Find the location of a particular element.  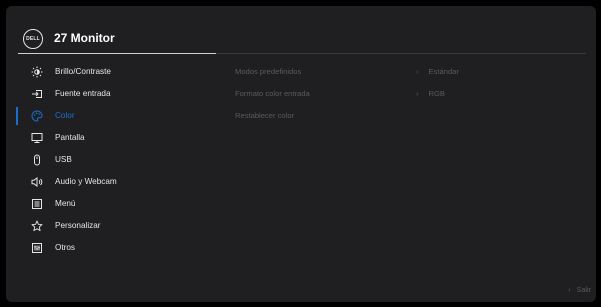

menu-item-brightness-contrast: Brillo/Contraste is located at coordinates (116, 72).